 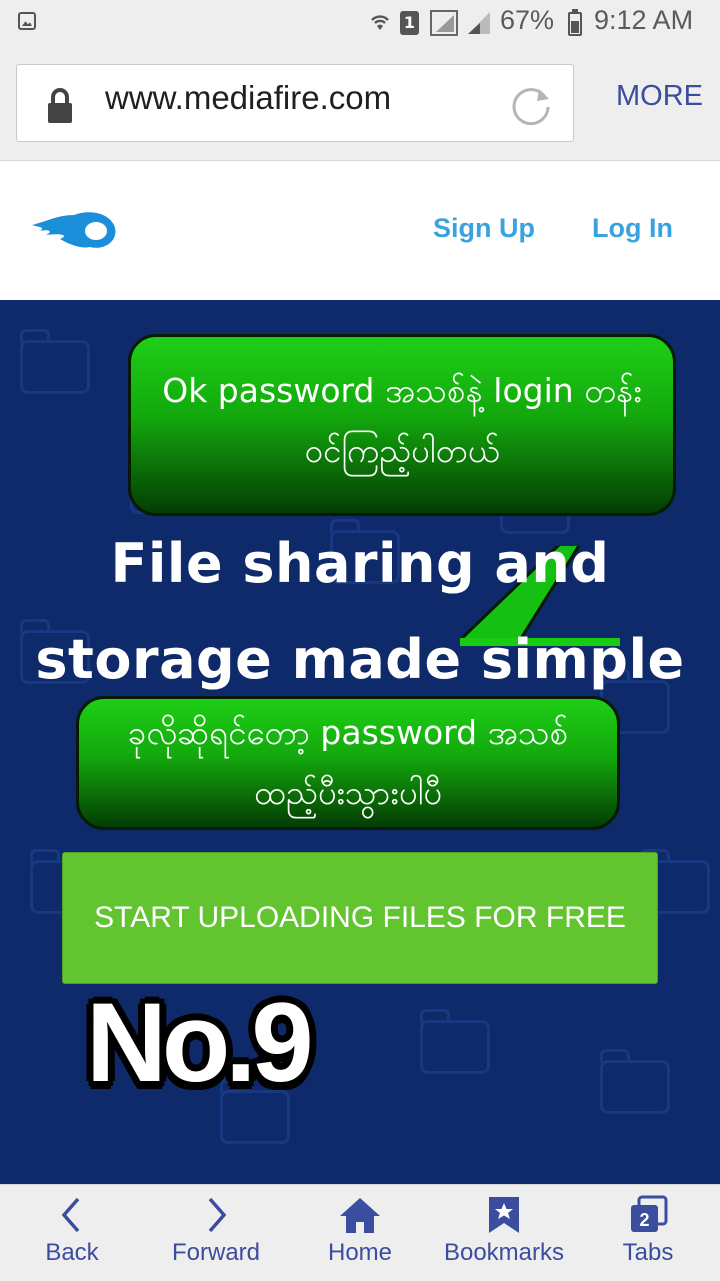 I want to click on bookmarks-button: Bookmarks, so click(x=504, y=1233).